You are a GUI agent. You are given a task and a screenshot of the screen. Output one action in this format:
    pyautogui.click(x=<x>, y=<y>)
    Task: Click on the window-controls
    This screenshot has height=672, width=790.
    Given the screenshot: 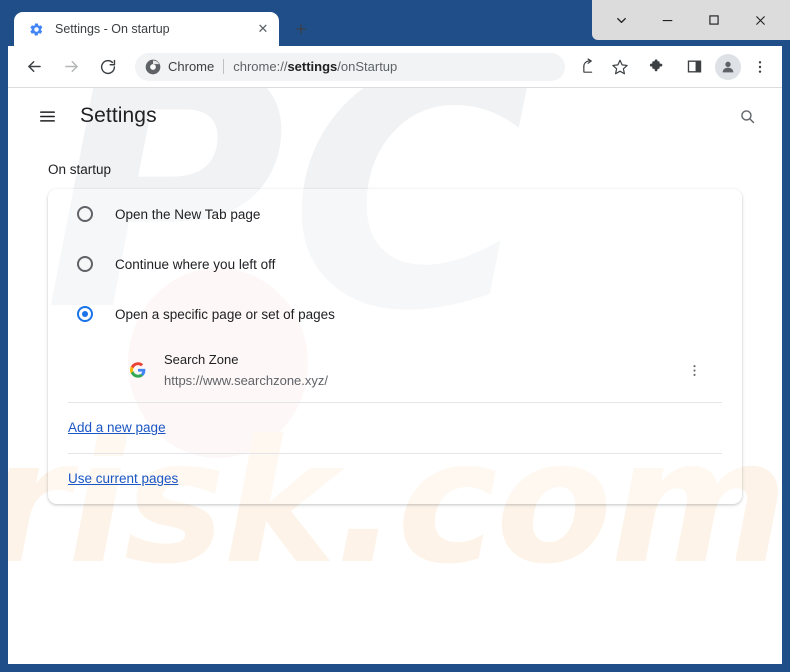 What is the action you would take?
    pyautogui.click(x=691, y=20)
    